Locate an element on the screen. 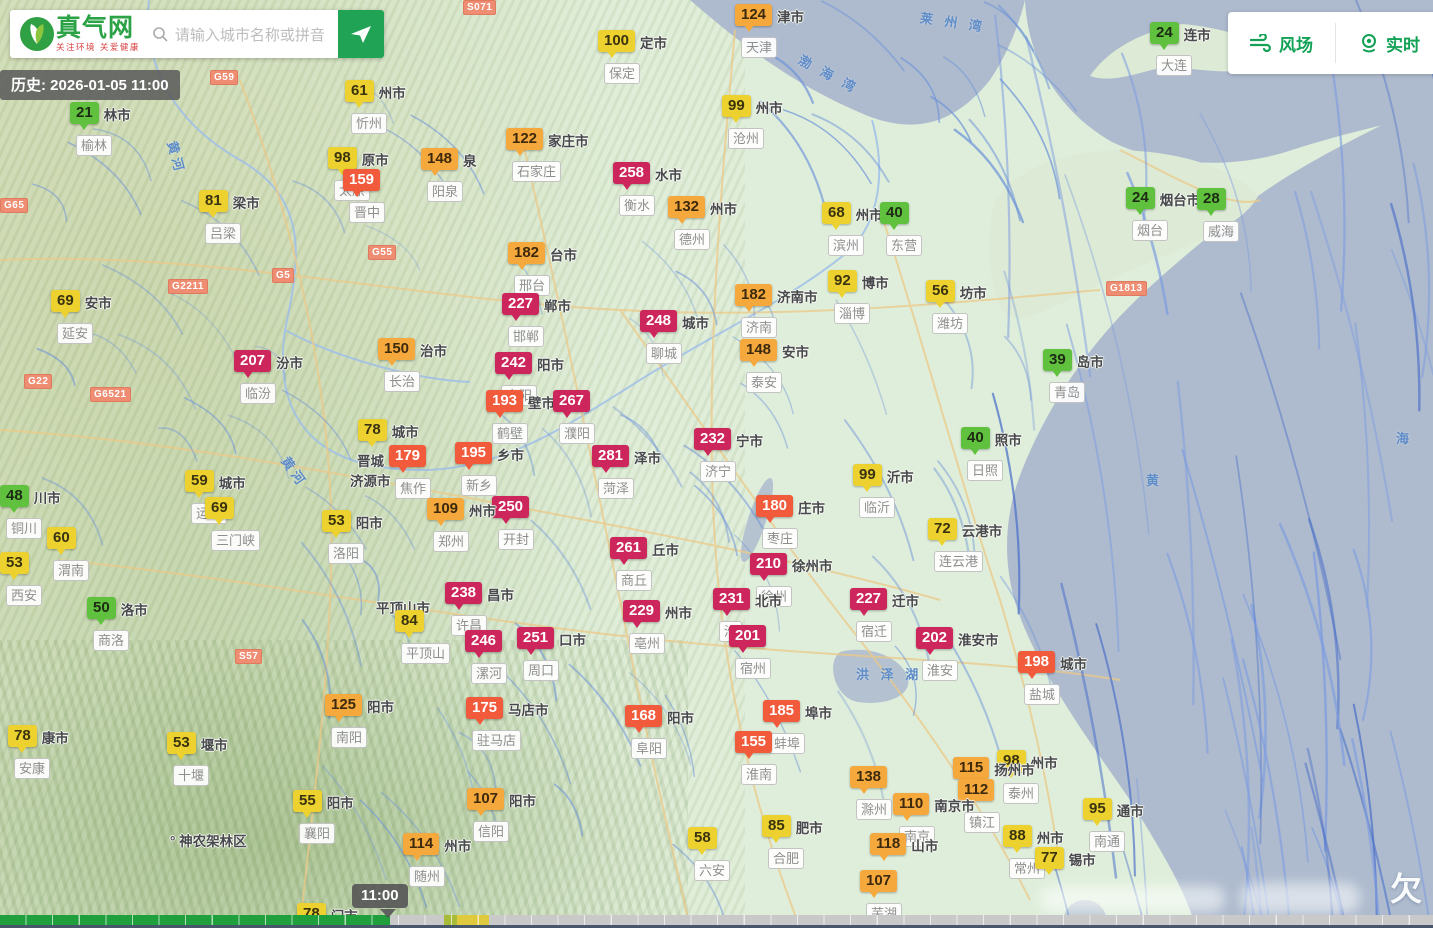 Image resolution: width=1433 pixels, height=928 pixels. aqi-badge: 81 is located at coordinates (213, 204).